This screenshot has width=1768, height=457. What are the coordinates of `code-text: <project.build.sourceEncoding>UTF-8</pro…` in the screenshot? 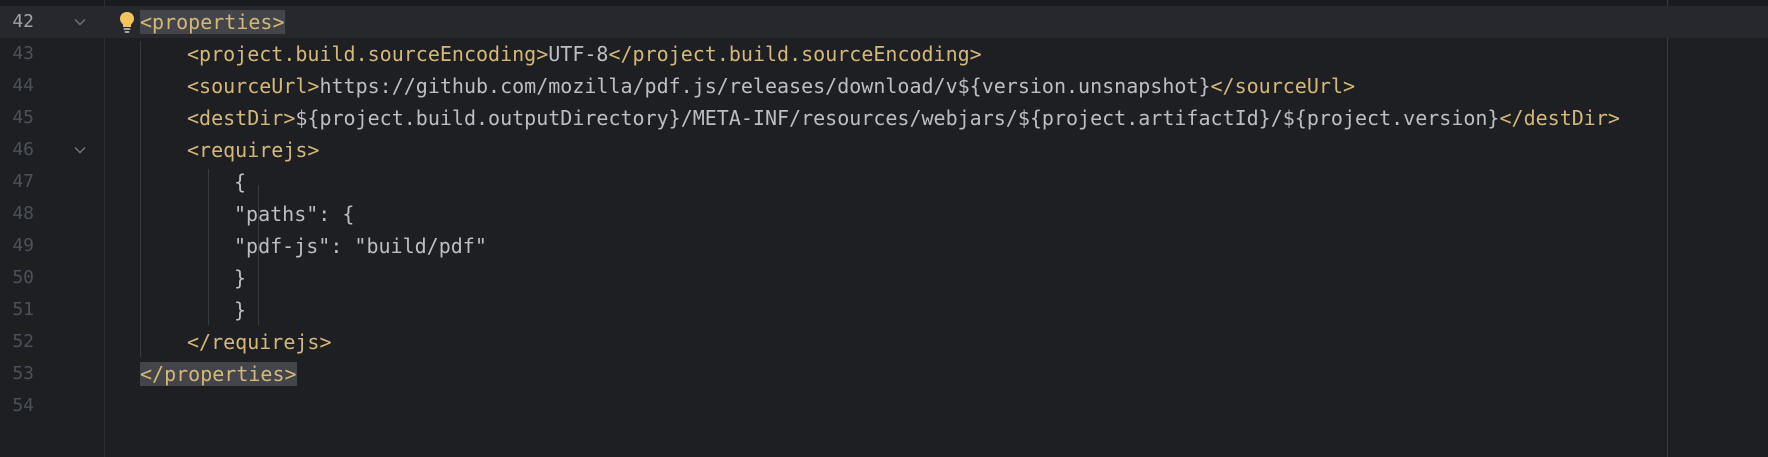 It's located at (584, 54).